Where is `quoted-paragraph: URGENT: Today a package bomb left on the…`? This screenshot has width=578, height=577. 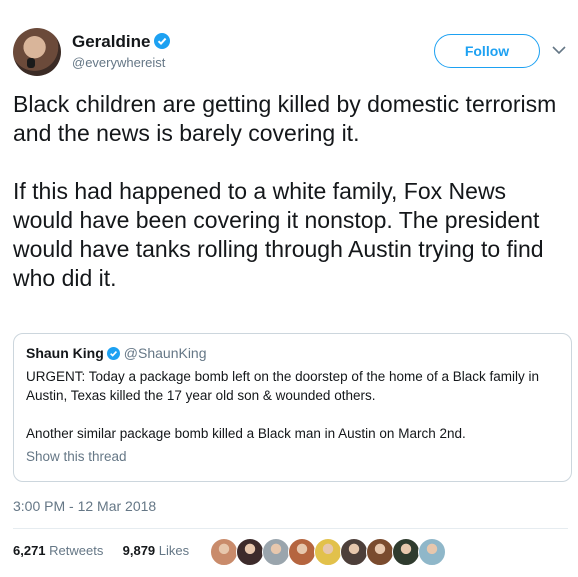 quoted-paragraph: URGENT: Today a package bomb left on the… is located at coordinates (283, 386).